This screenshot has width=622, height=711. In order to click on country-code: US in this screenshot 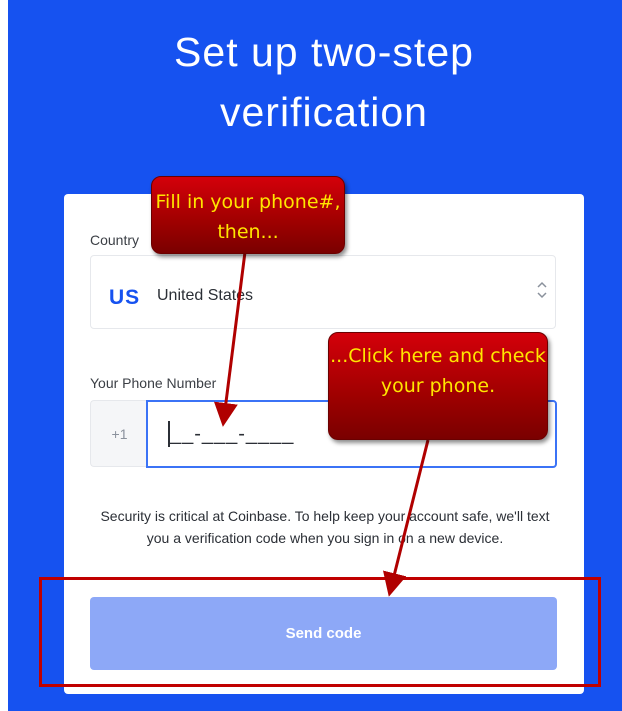, I will do `click(125, 297)`.